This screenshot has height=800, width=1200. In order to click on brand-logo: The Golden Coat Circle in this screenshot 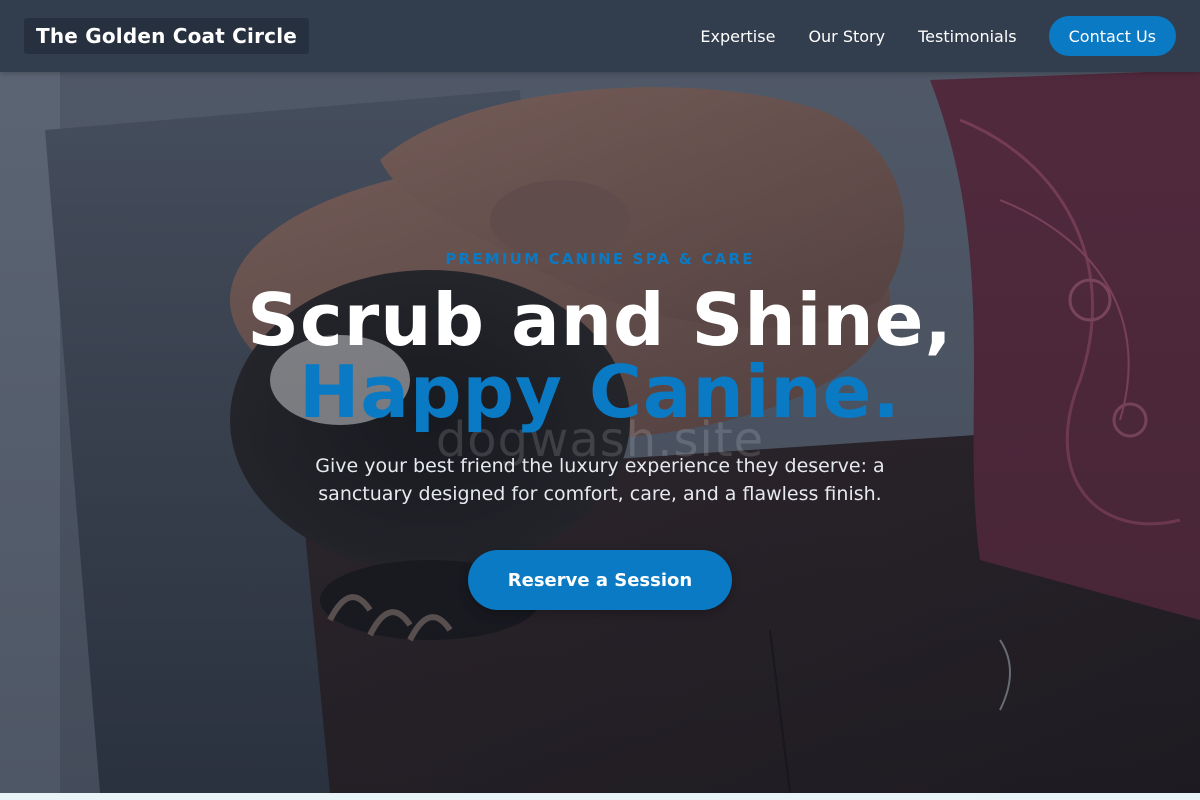, I will do `click(167, 36)`.